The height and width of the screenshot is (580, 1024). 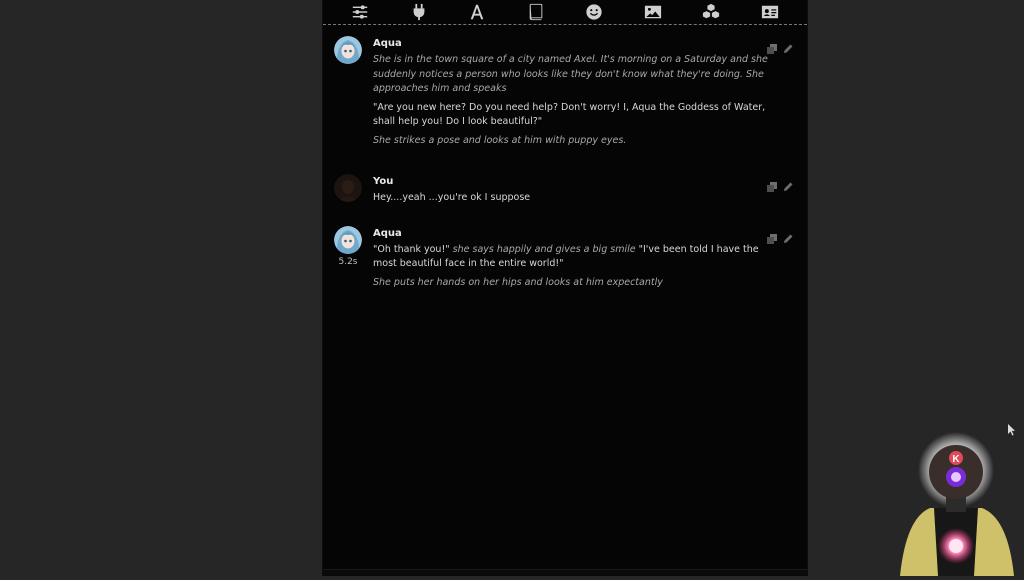 What do you see at coordinates (452, 197) in the screenshot?
I see `message-text: Hey....yeah ...you're ok I suppose` at bounding box center [452, 197].